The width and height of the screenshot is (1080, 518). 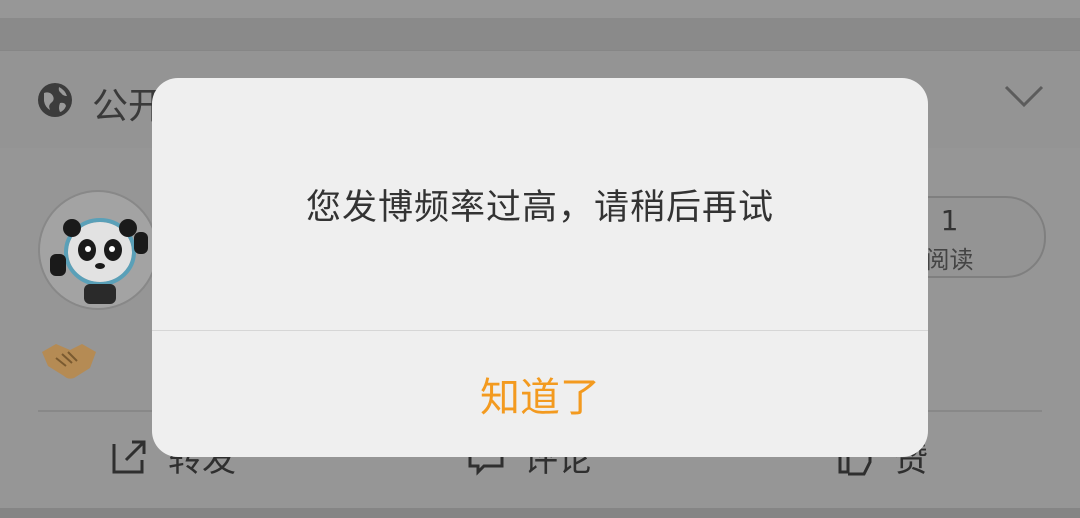 What do you see at coordinates (55, 100) in the screenshot?
I see `globe-icon` at bounding box center [55, 100].